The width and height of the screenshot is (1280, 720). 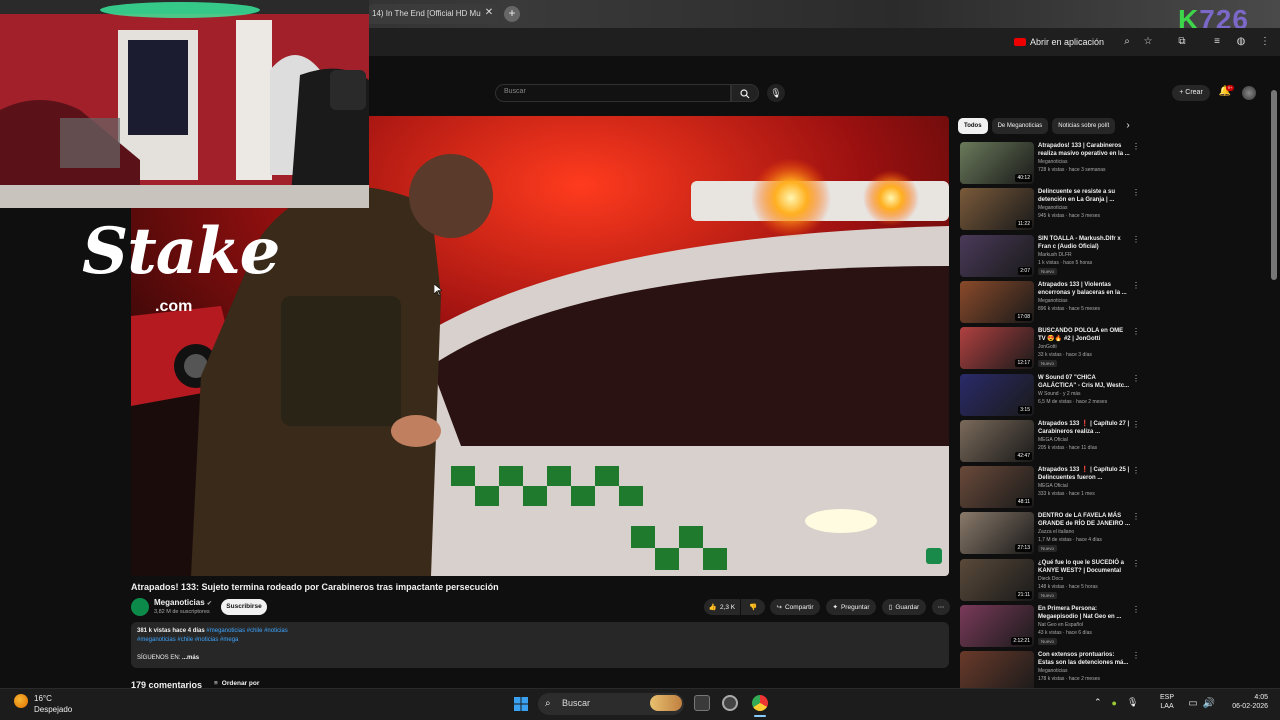 I want to click on recommendation-channel: Dieck Docs, so click(x=1050, y=579).